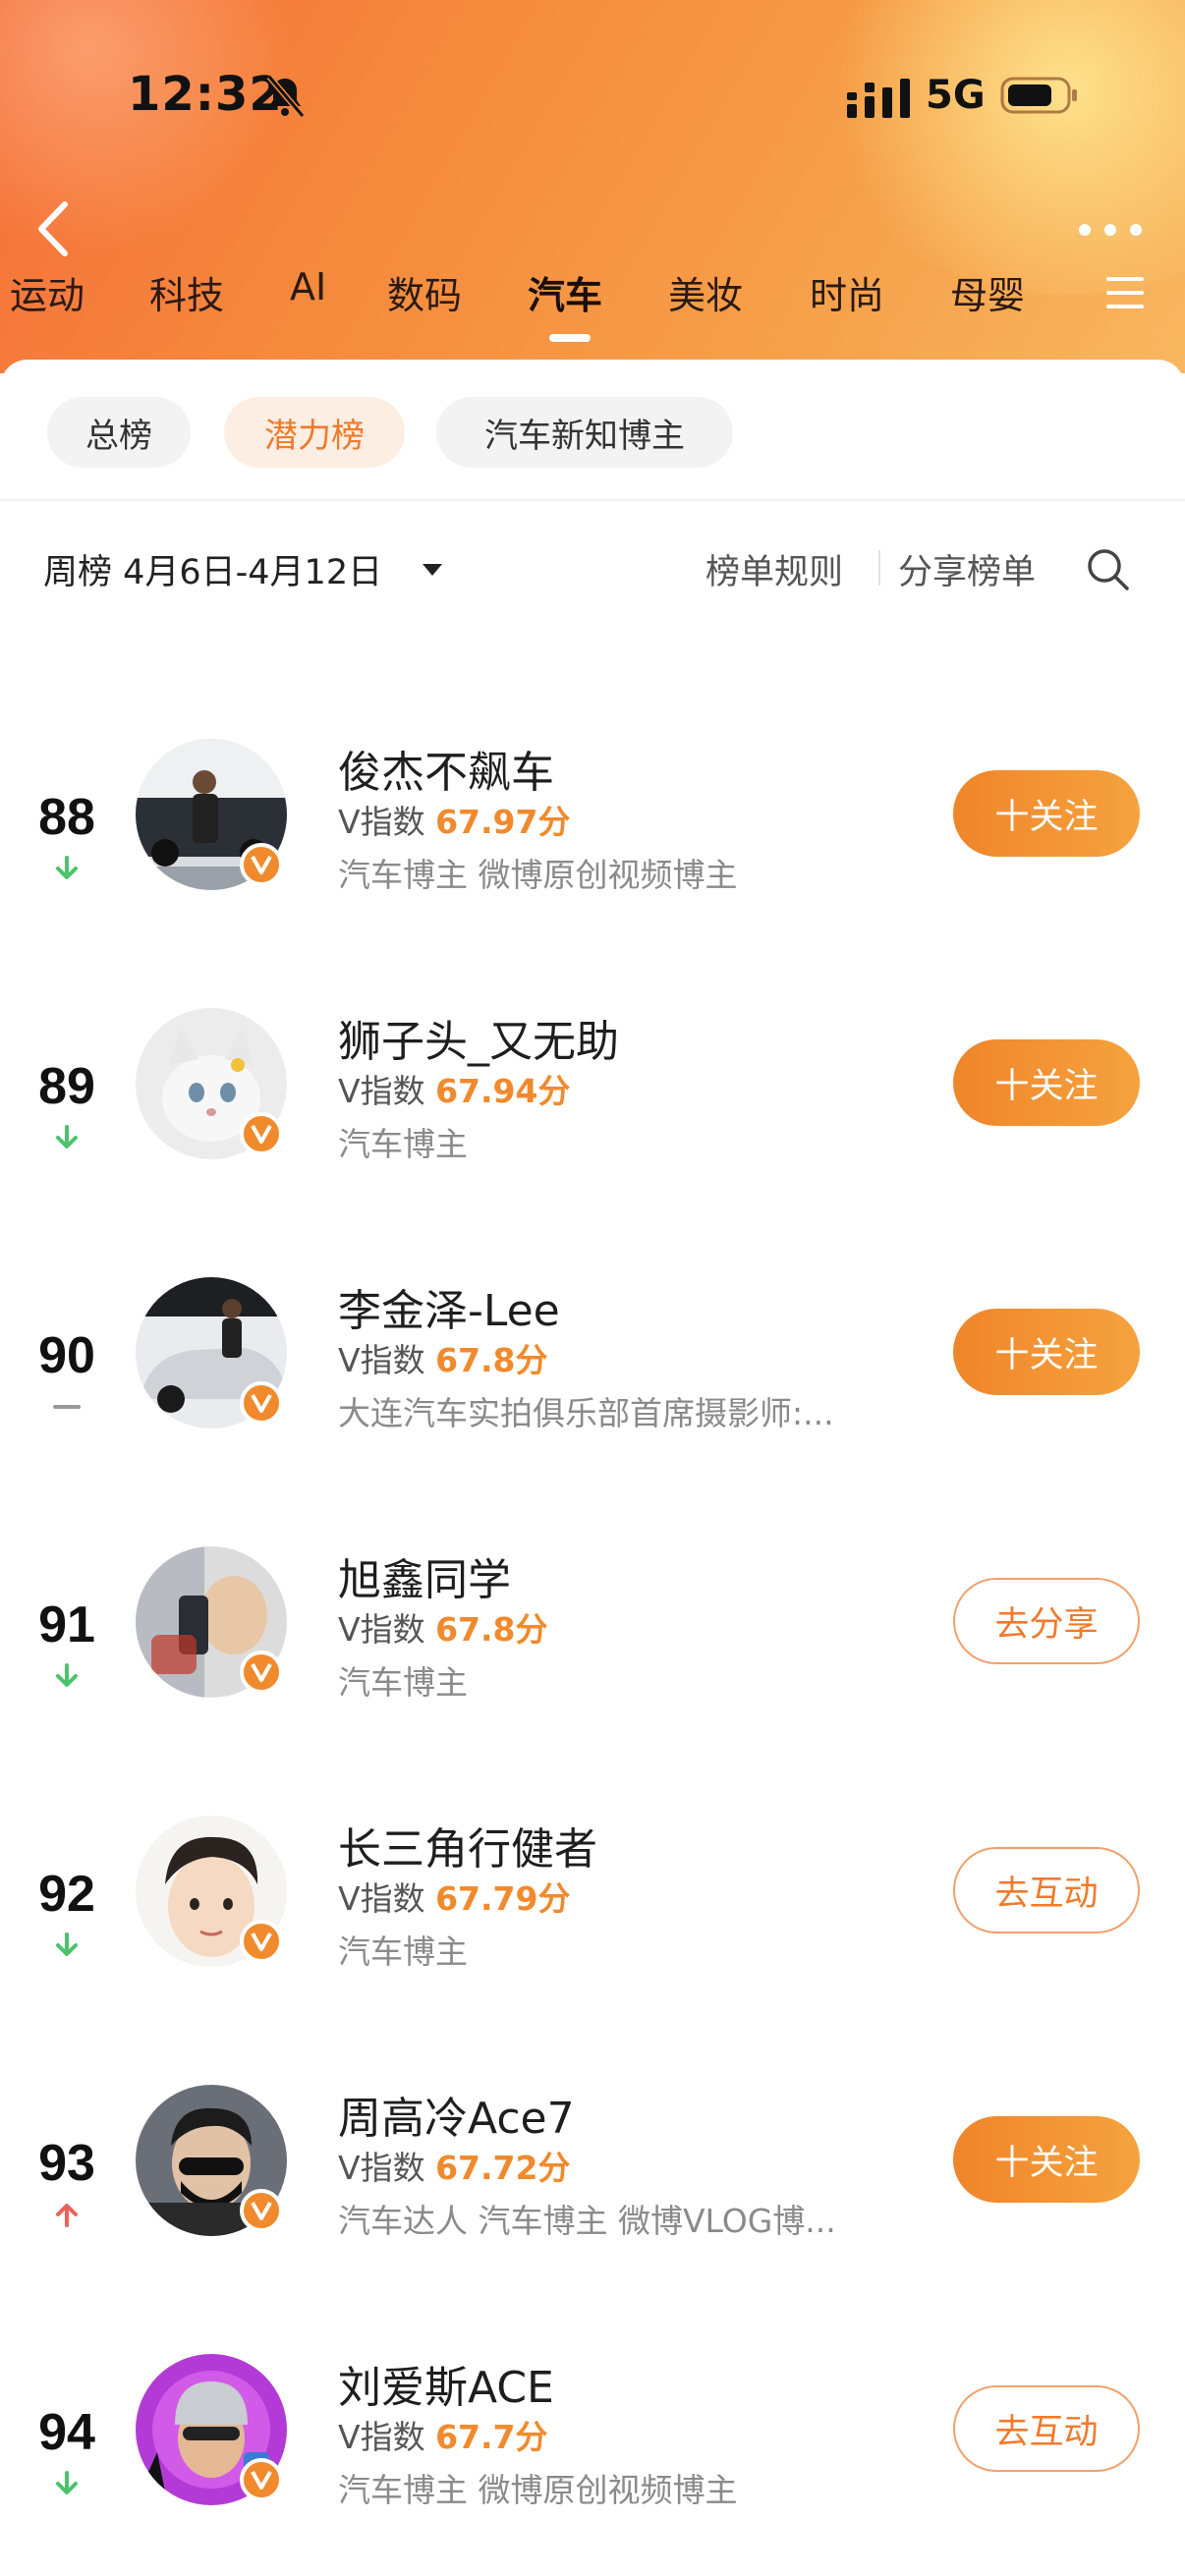 The height and width of the screenshot is (2576, 1185). What do you see at coordinates (67, 1355) in the screenshot?
I see `rank-number: 90` at bounding box center [67, 1355].